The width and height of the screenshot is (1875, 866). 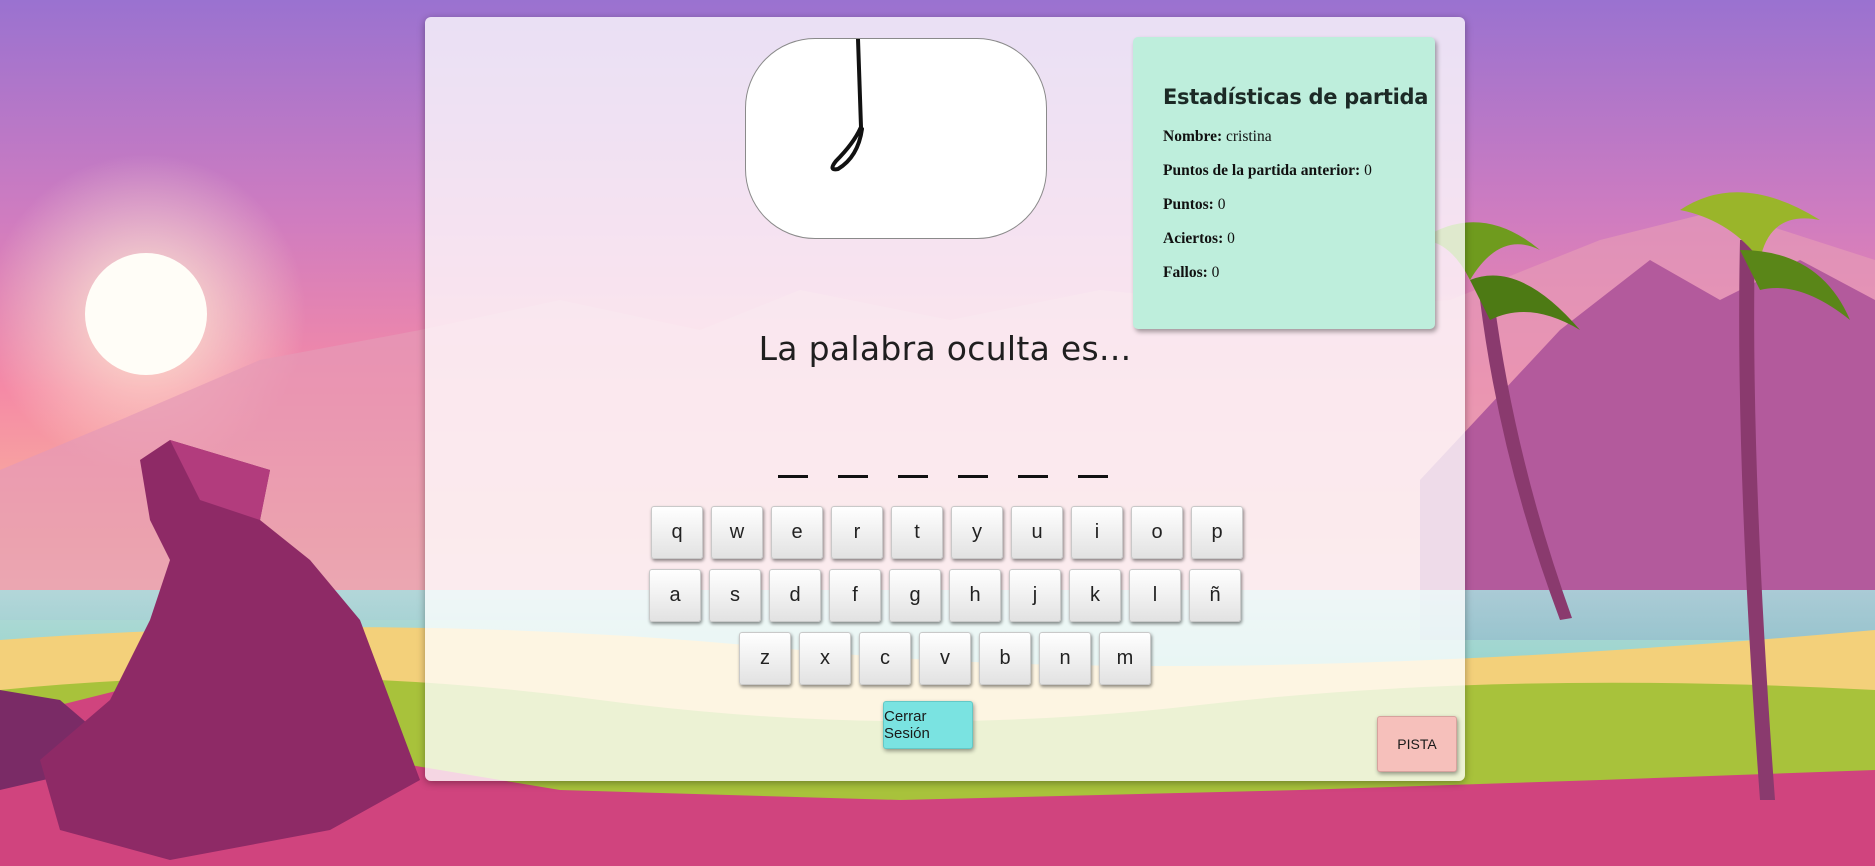 I want to click on key-b: b, so click(x=1005, y=658).